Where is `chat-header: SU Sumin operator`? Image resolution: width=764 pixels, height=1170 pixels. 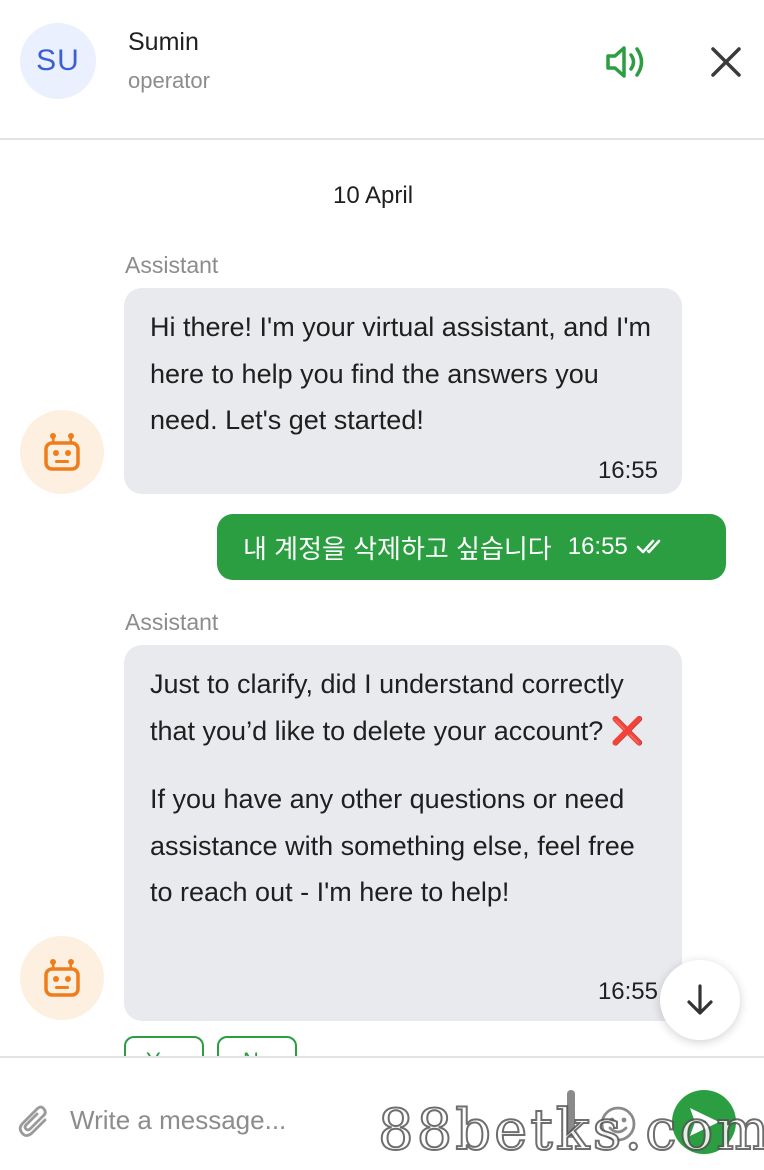
chat-header: SU Sumin operator is located at coordinates (382, 70).